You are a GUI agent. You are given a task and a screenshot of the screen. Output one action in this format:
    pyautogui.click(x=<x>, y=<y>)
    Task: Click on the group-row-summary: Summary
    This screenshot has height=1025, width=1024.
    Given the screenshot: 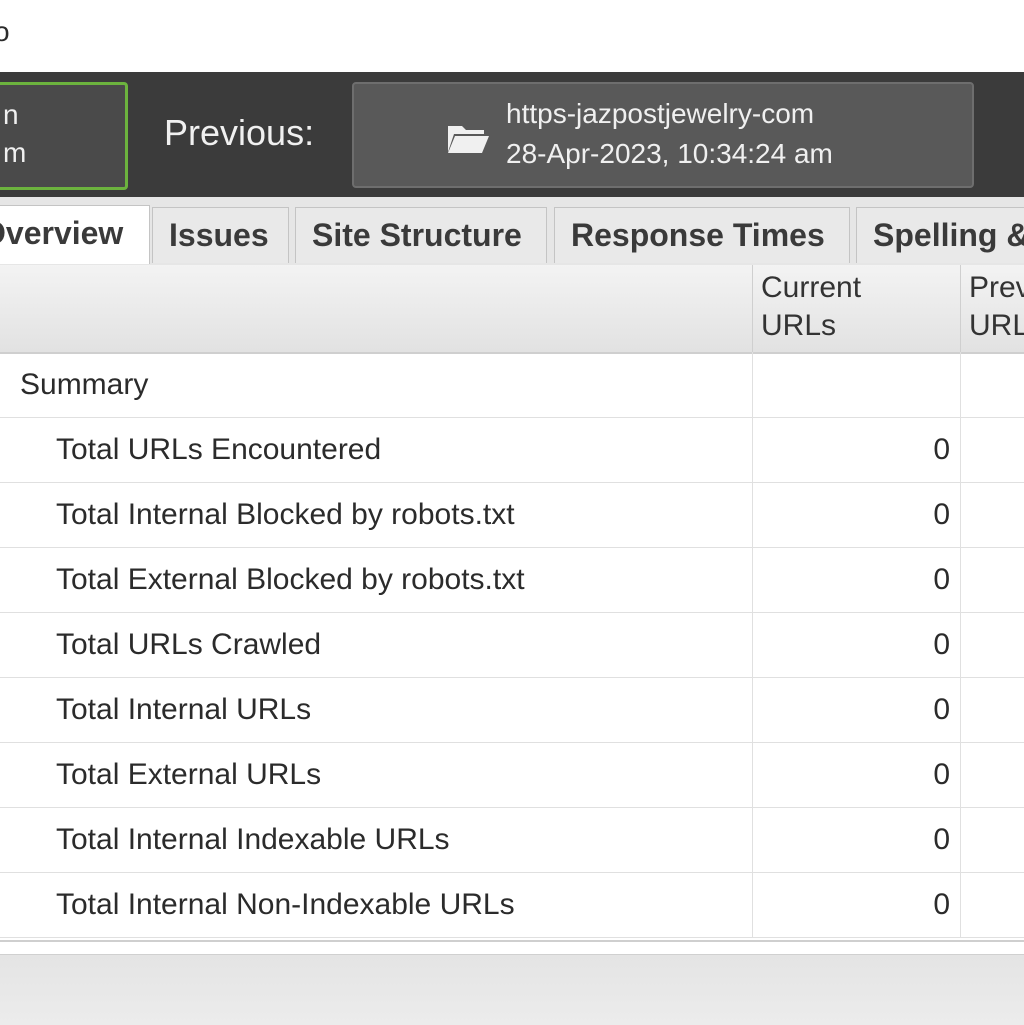 What is the action you would take?
    pyautogui.click(x=512, y=385)
    